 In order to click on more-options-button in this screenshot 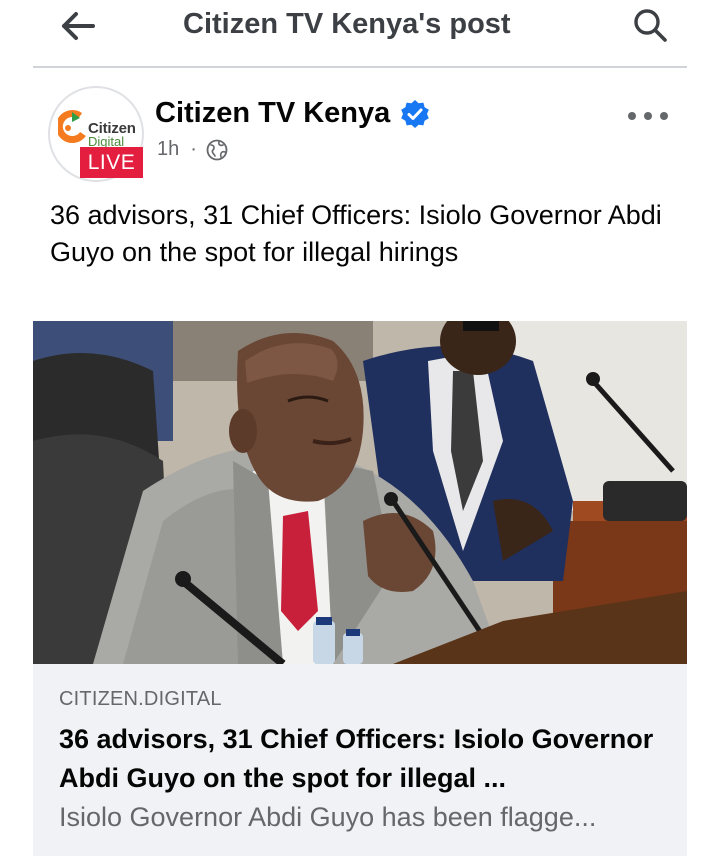, I will do `click(648, 116)`.